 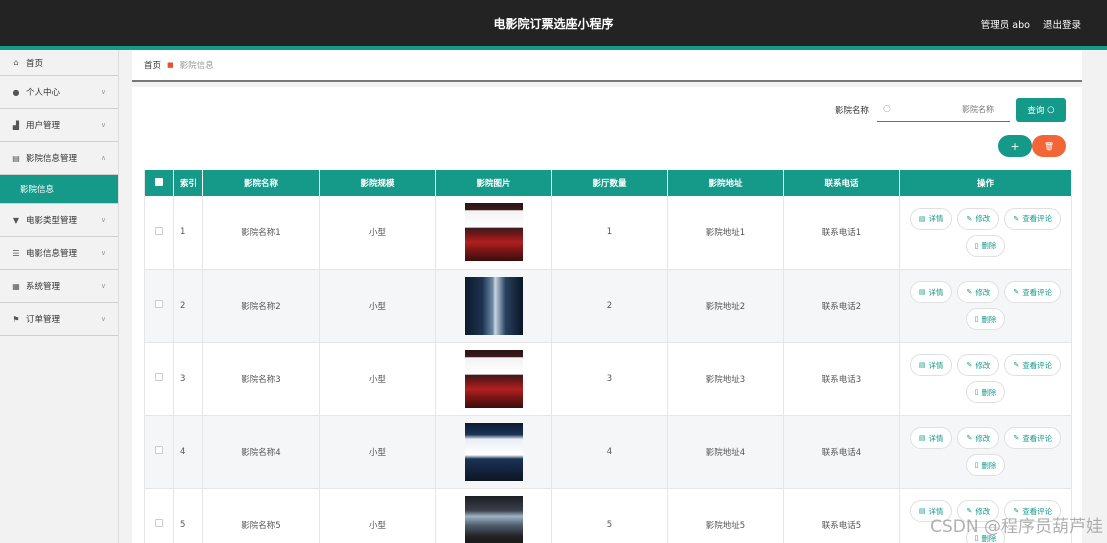 I want to click on row-cinema-name: 影院名称4, so click(x=261, y=452).